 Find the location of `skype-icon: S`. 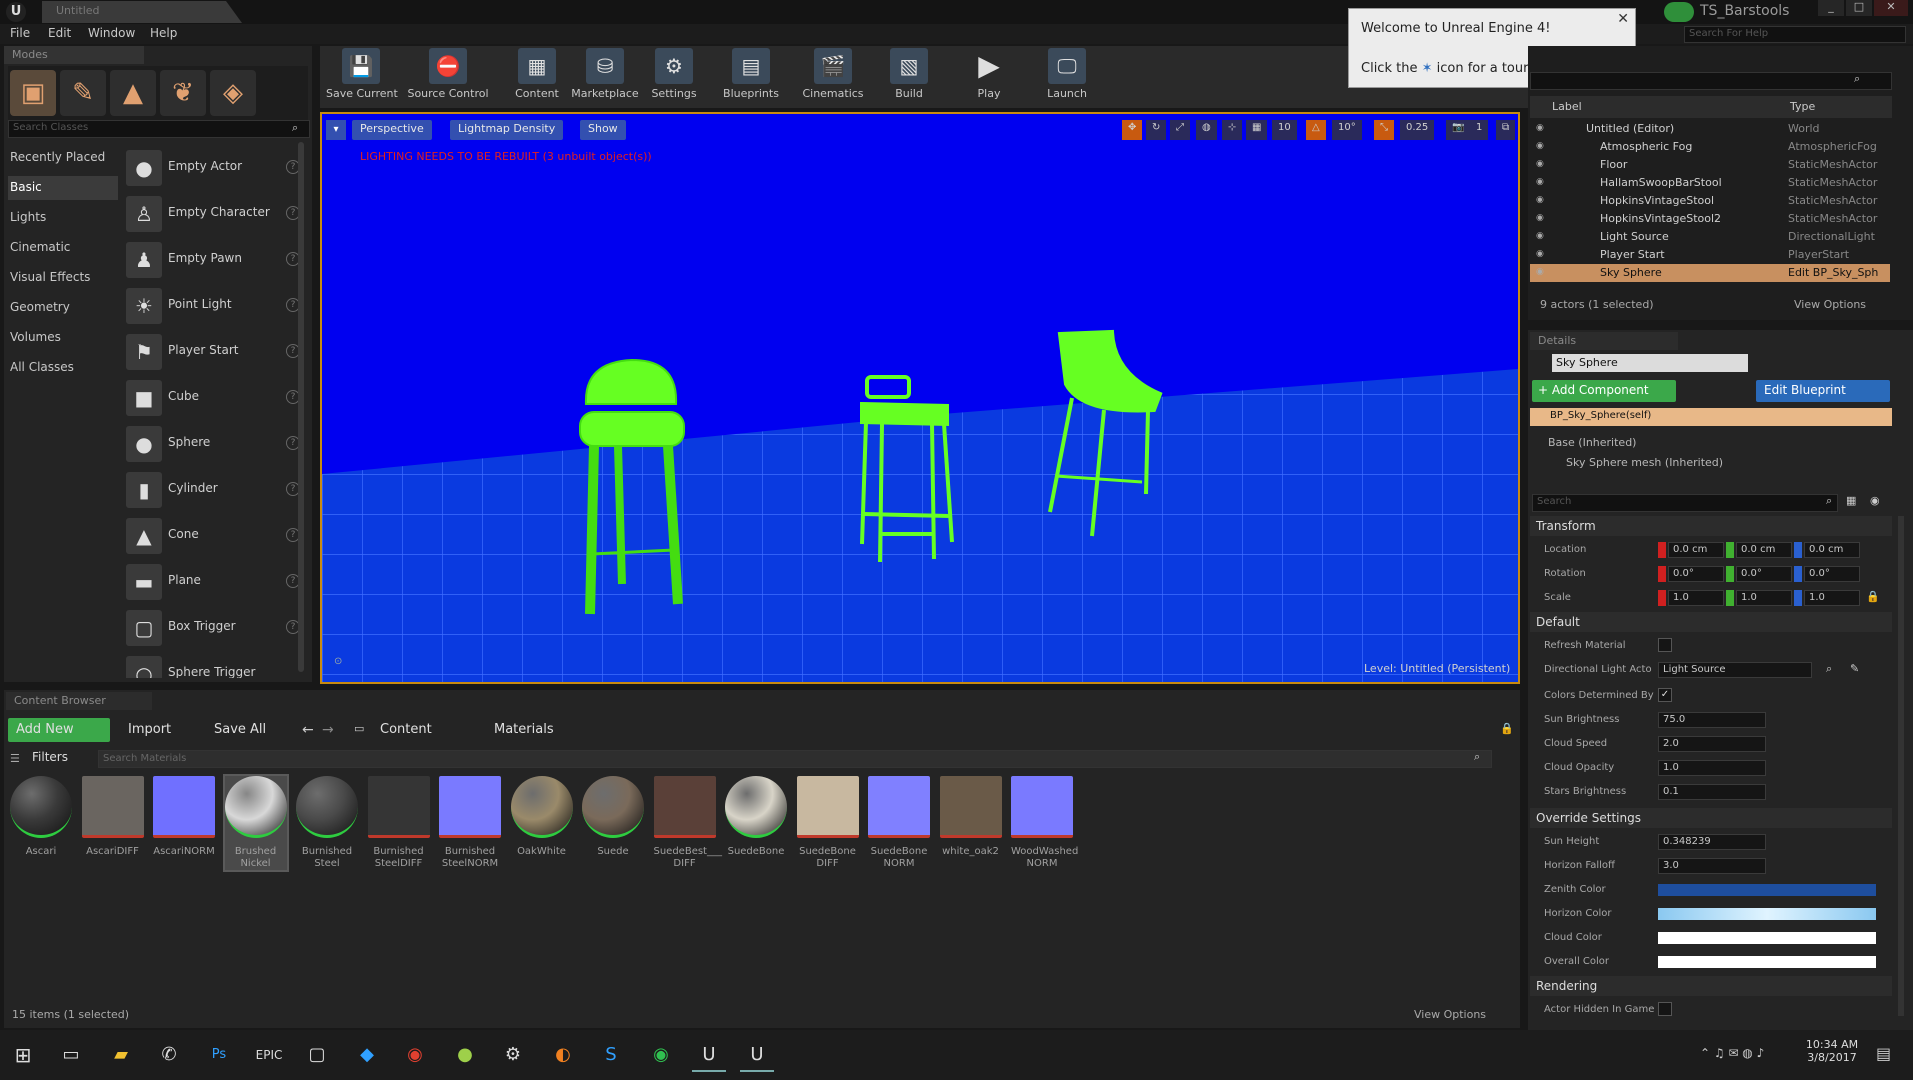

skype-icon: S is located at coordinates (611, 1055).